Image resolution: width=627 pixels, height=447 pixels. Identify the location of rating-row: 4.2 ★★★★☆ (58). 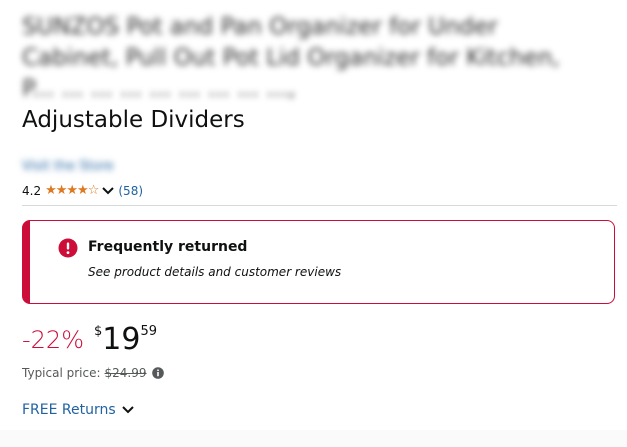
(82, 190).